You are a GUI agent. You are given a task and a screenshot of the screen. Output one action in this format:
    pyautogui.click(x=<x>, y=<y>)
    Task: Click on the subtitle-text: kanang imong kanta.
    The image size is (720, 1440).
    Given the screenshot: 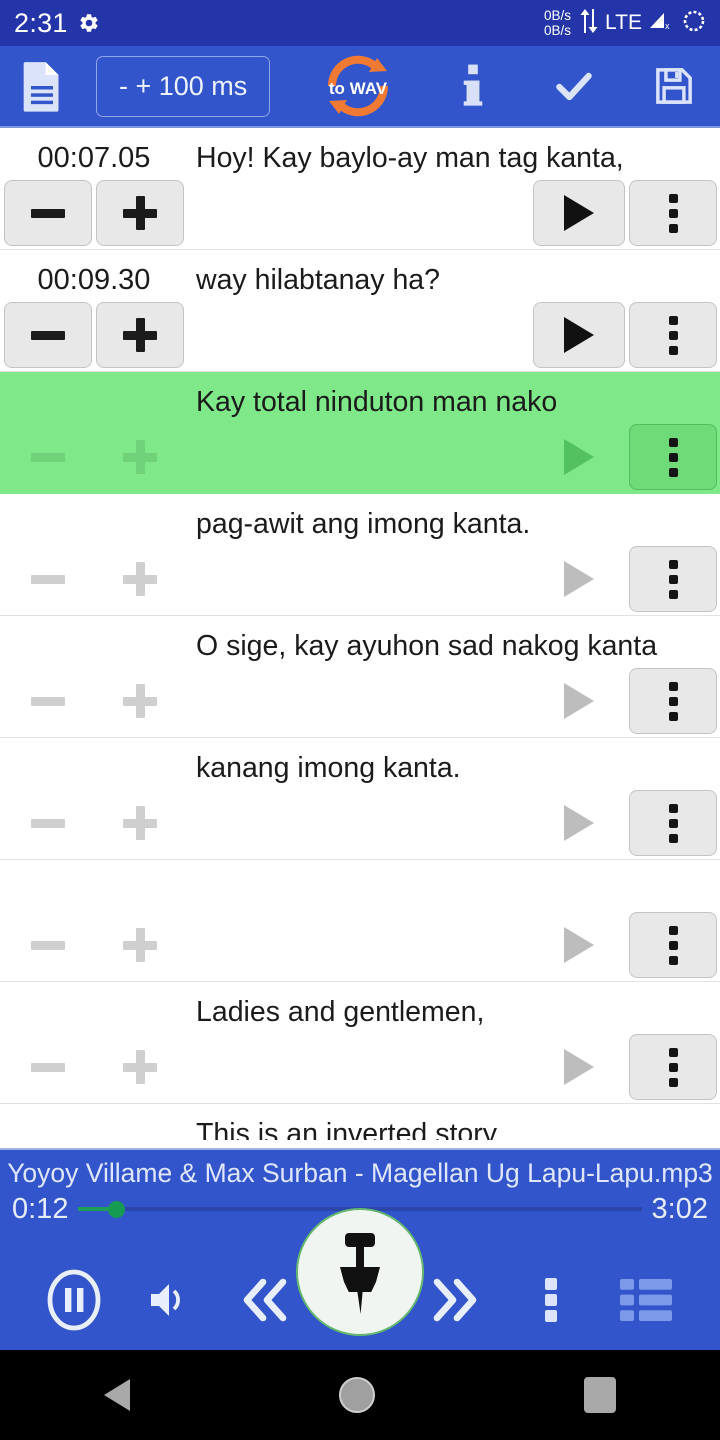 What is the action you would take?
    pyautogui.click(x=454, y=768)
    